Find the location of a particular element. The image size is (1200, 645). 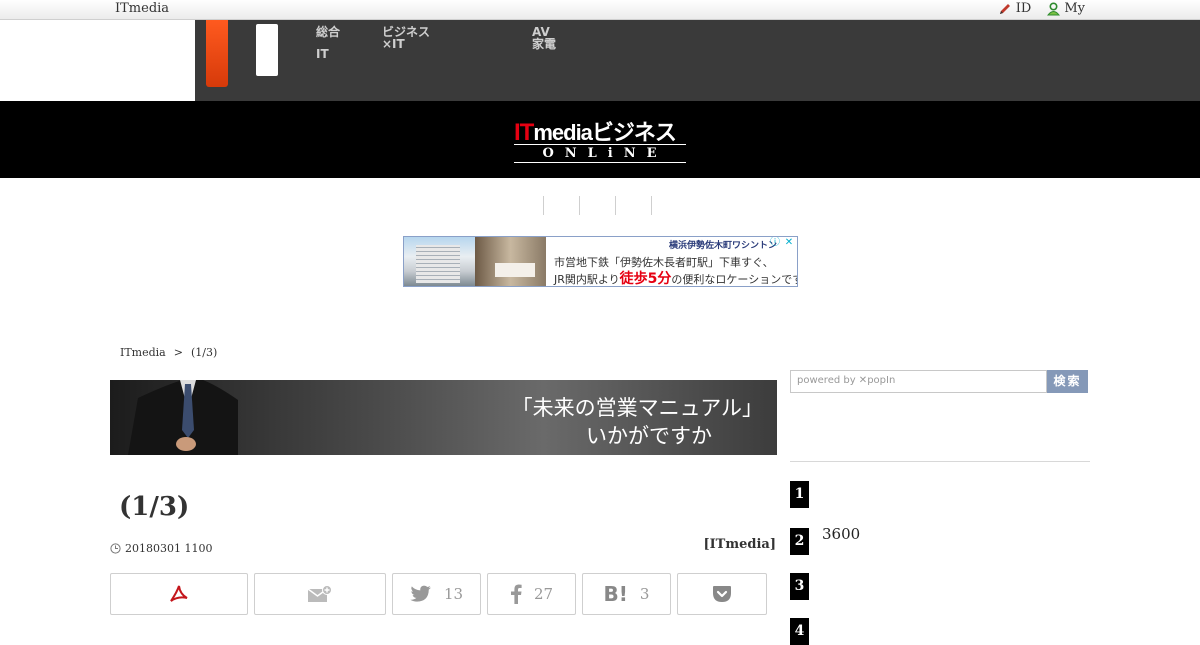

nav-group-sublabel: 家電 is located at coordinates (544, 44).